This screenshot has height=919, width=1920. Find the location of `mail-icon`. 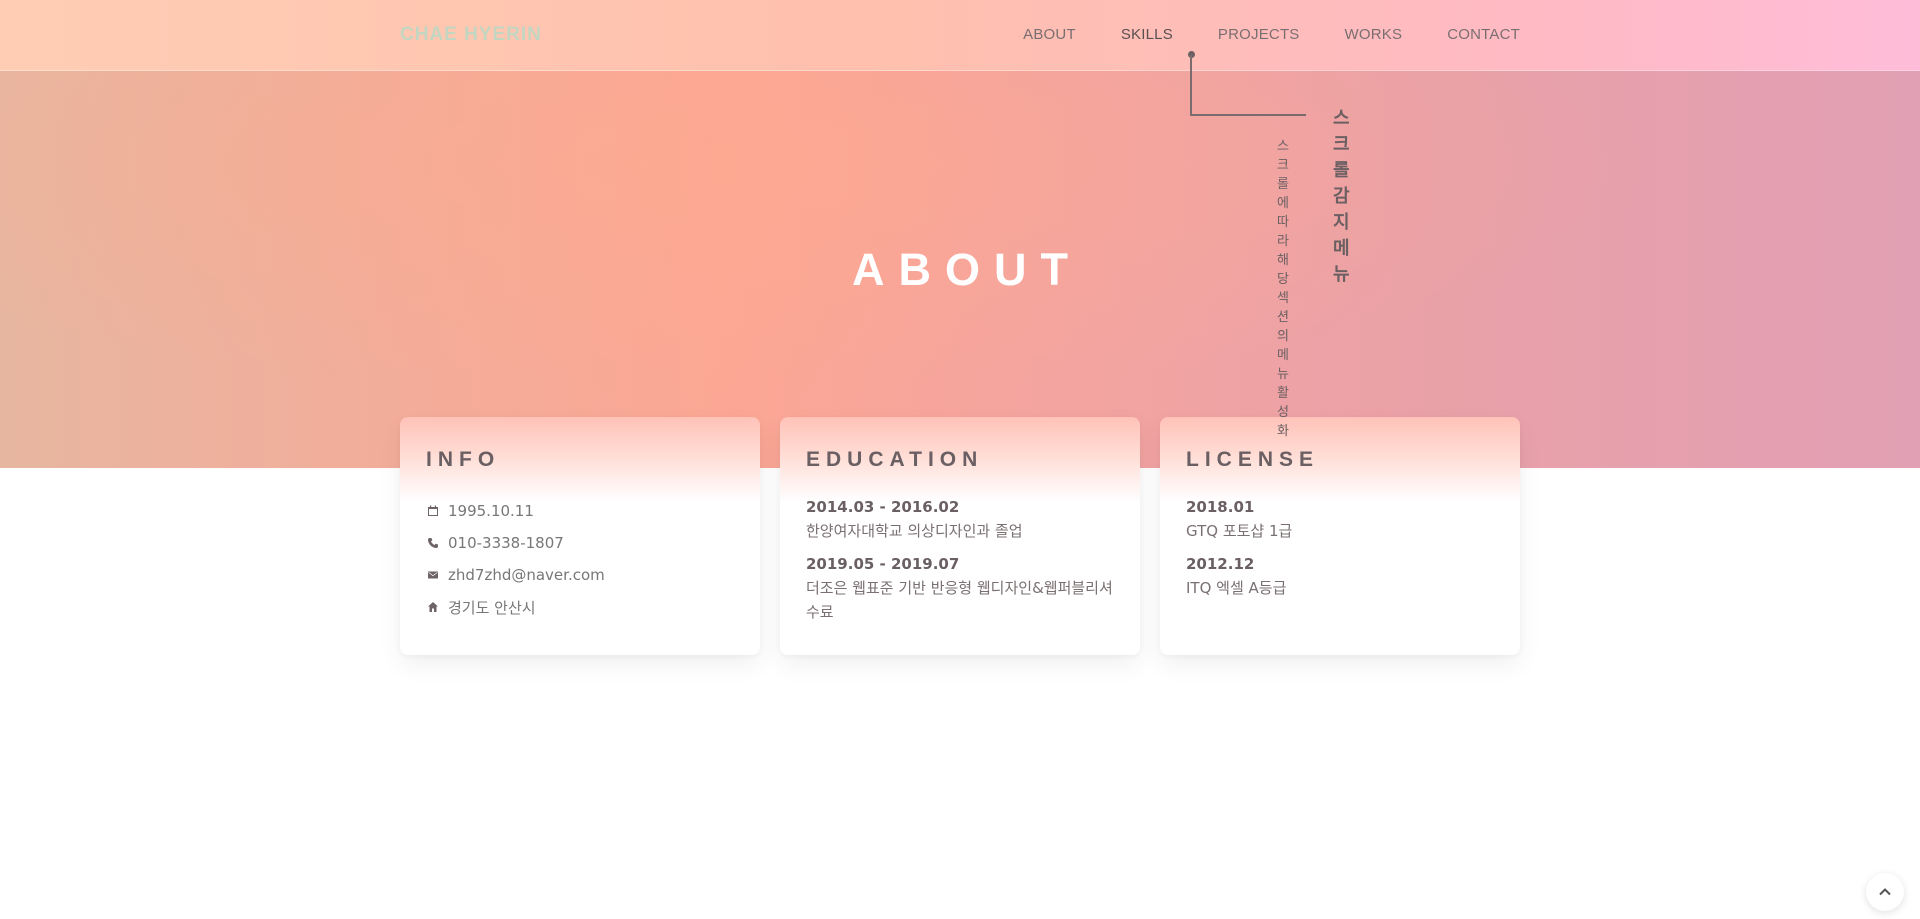

mail-icon is located at coordinates (433, 575).